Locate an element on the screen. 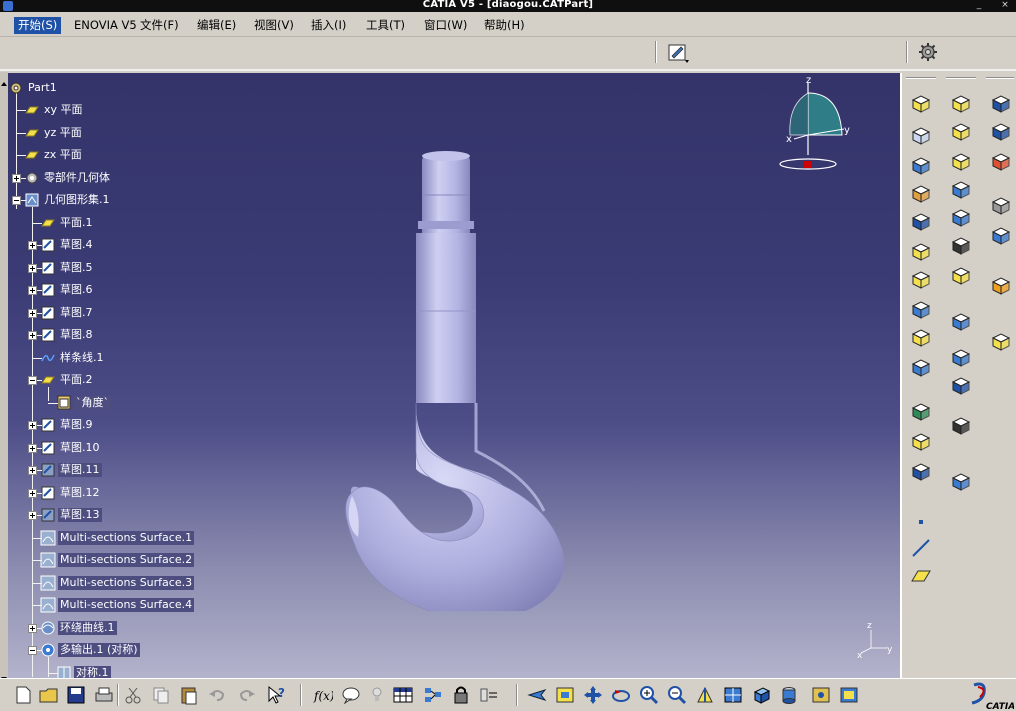 The image size is (1016, 711). scaling-icon is located at coordinates (961, 426).